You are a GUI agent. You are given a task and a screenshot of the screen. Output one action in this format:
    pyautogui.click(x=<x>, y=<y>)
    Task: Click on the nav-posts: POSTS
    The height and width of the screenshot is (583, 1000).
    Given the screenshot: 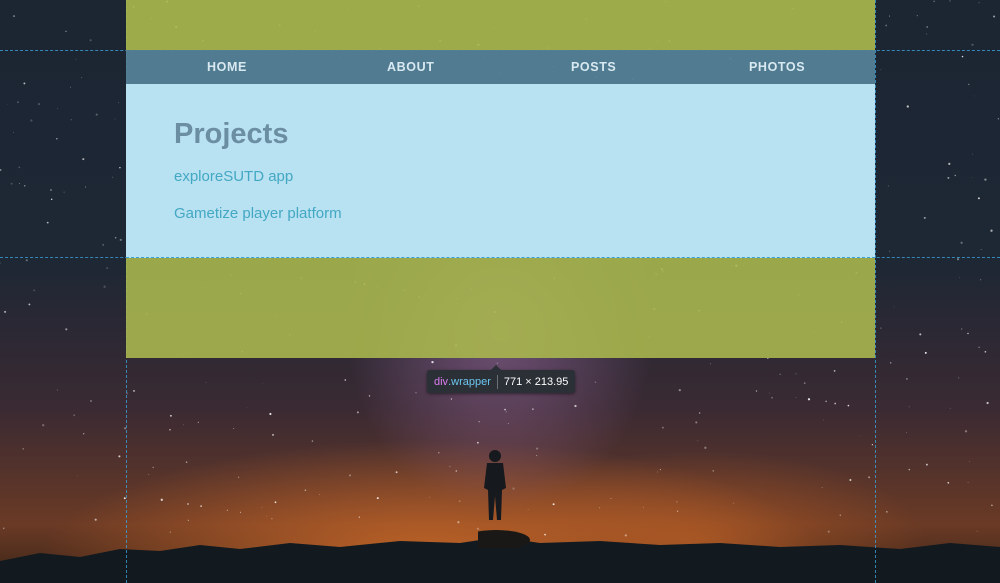 What is the action you would take?
    pyautogui.click(x=593, y=67)
    